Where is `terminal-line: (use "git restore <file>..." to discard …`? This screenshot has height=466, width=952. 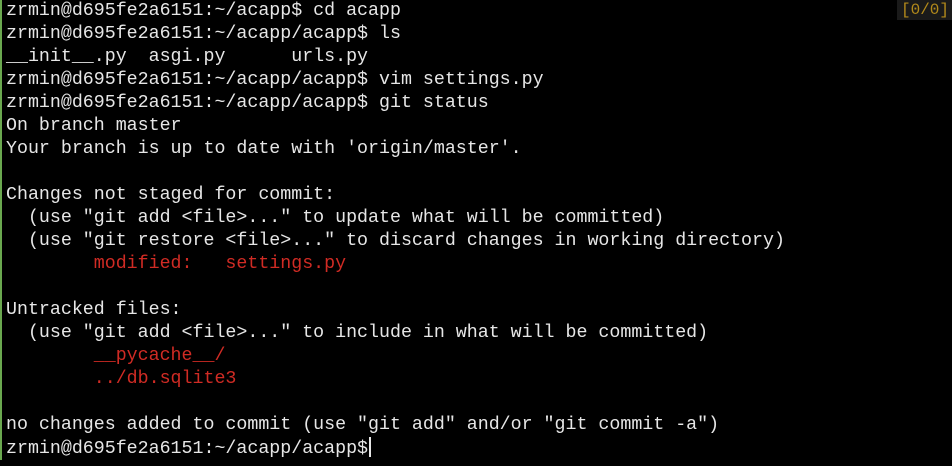 terminal-line: (use "git restore <file>..." to discard … is located at coordinates (476, 241).